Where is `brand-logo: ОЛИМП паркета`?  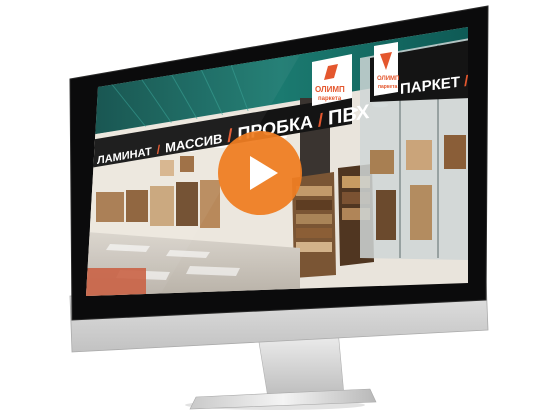 brand-logo: ОЛИМП паркета is located at coordinates (332, 80).